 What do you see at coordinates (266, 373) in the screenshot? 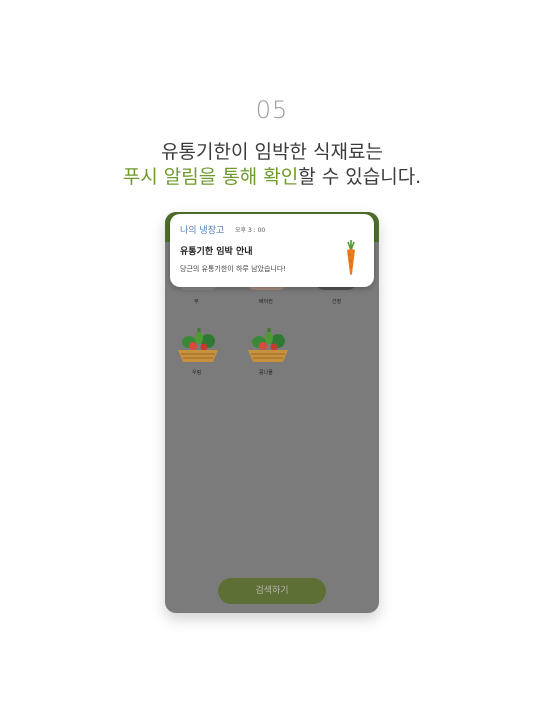
I see `item-label-bean-sprouts: 콩나물` at bounding box center [266, 373].